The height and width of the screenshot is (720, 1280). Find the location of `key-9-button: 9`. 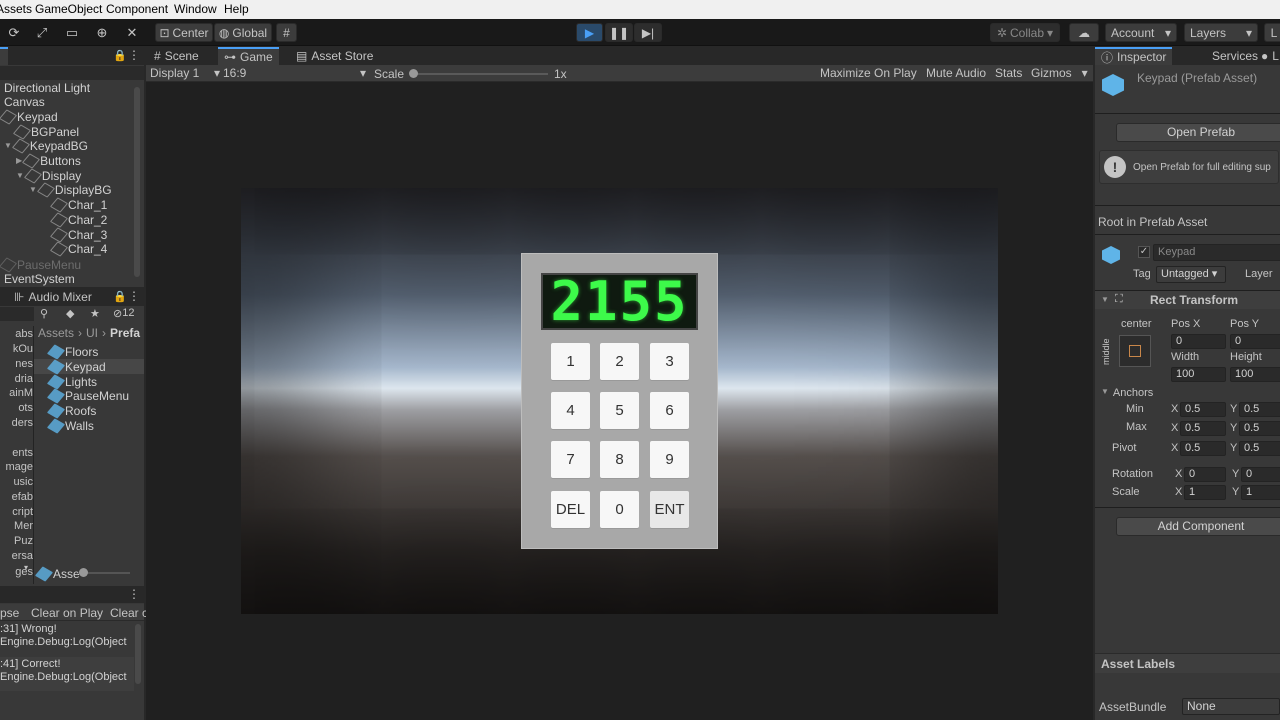

key-9-button: 9 is located at coordinates (669, 459).